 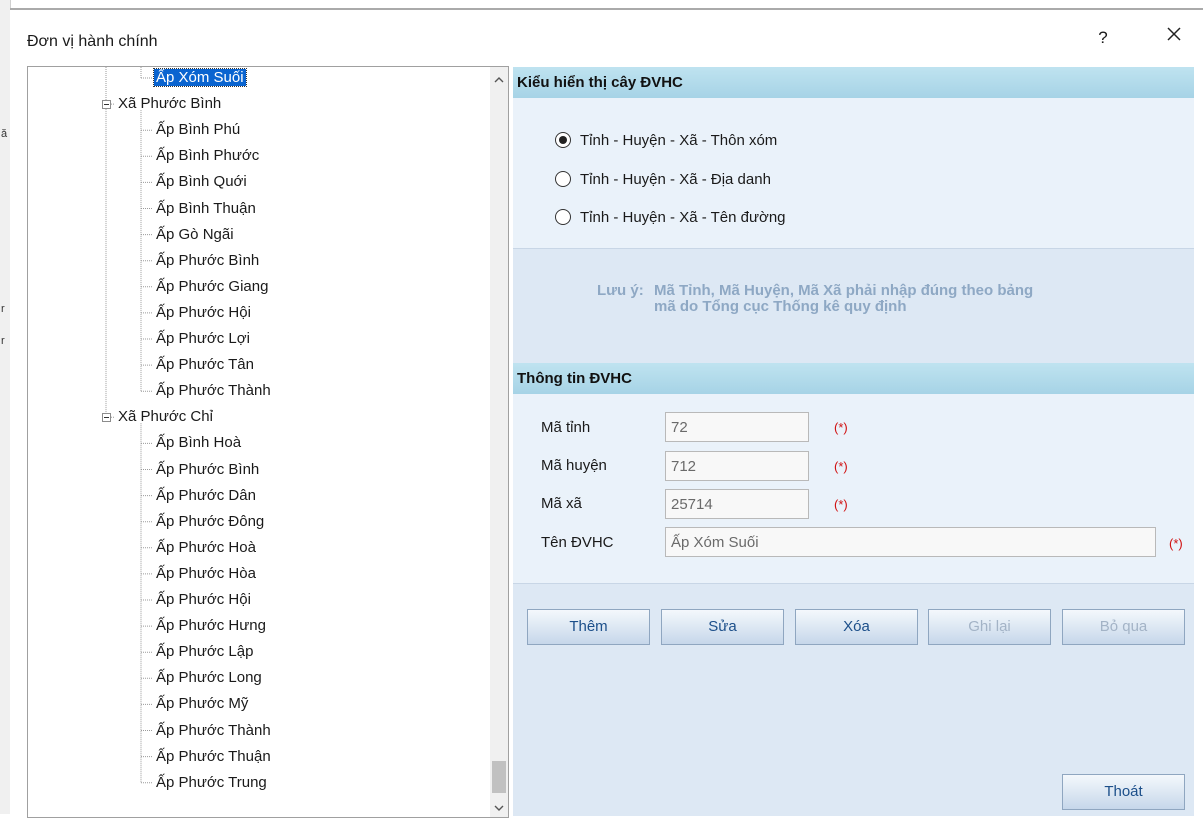 What do you see at coordinates (856, 627) in the screenshot?
I see `delete-button: Xóa` at bounding box center [856, 627].